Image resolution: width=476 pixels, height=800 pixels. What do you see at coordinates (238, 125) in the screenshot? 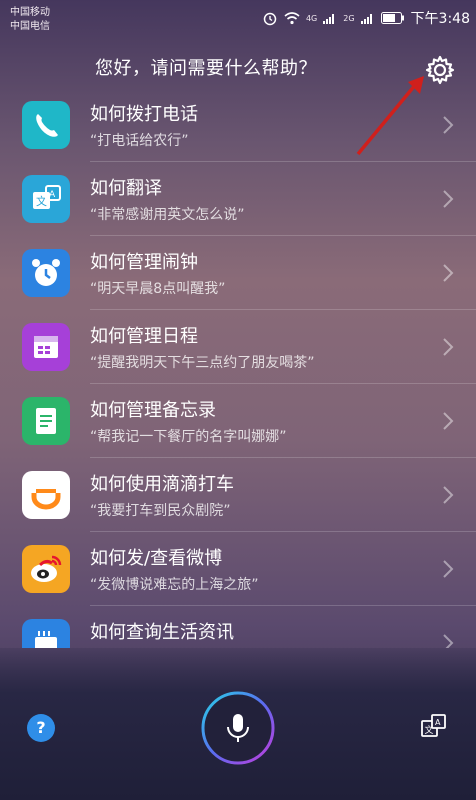
I see `list-item-call: 如何拨打电话 “打电话给农行”` at bounding box center [238, 125].